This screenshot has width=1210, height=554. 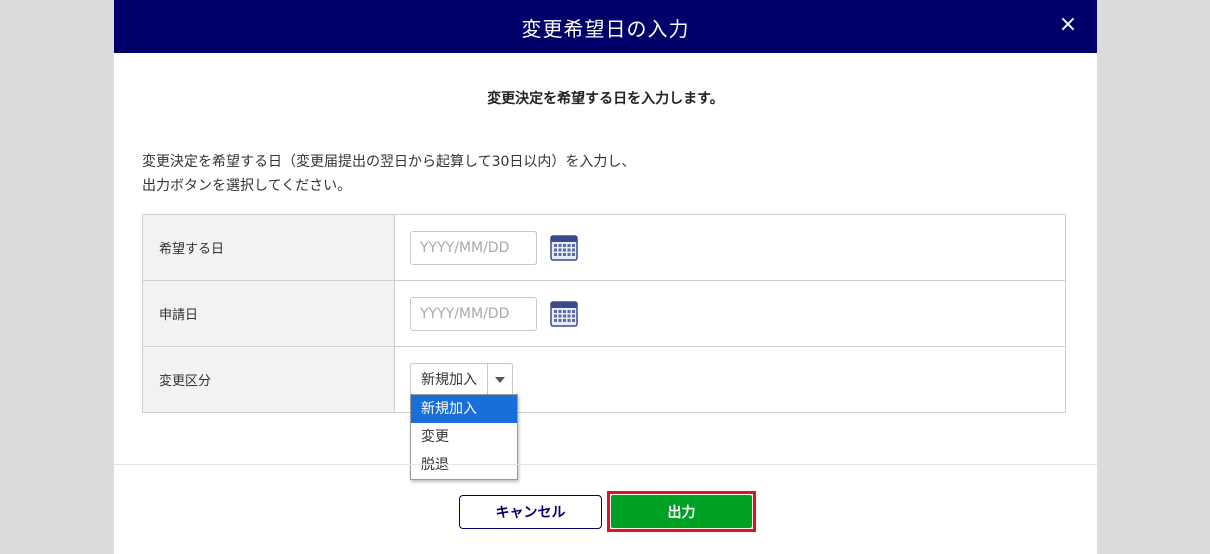 I want to click on footer-divider, so click(x=605, y=464).